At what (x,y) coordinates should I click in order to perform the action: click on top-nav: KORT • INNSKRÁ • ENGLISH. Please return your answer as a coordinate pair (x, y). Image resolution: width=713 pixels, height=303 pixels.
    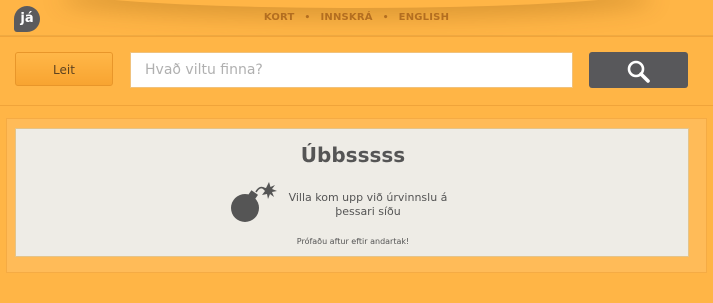
    Looking at the image, I should click on (356, 17).